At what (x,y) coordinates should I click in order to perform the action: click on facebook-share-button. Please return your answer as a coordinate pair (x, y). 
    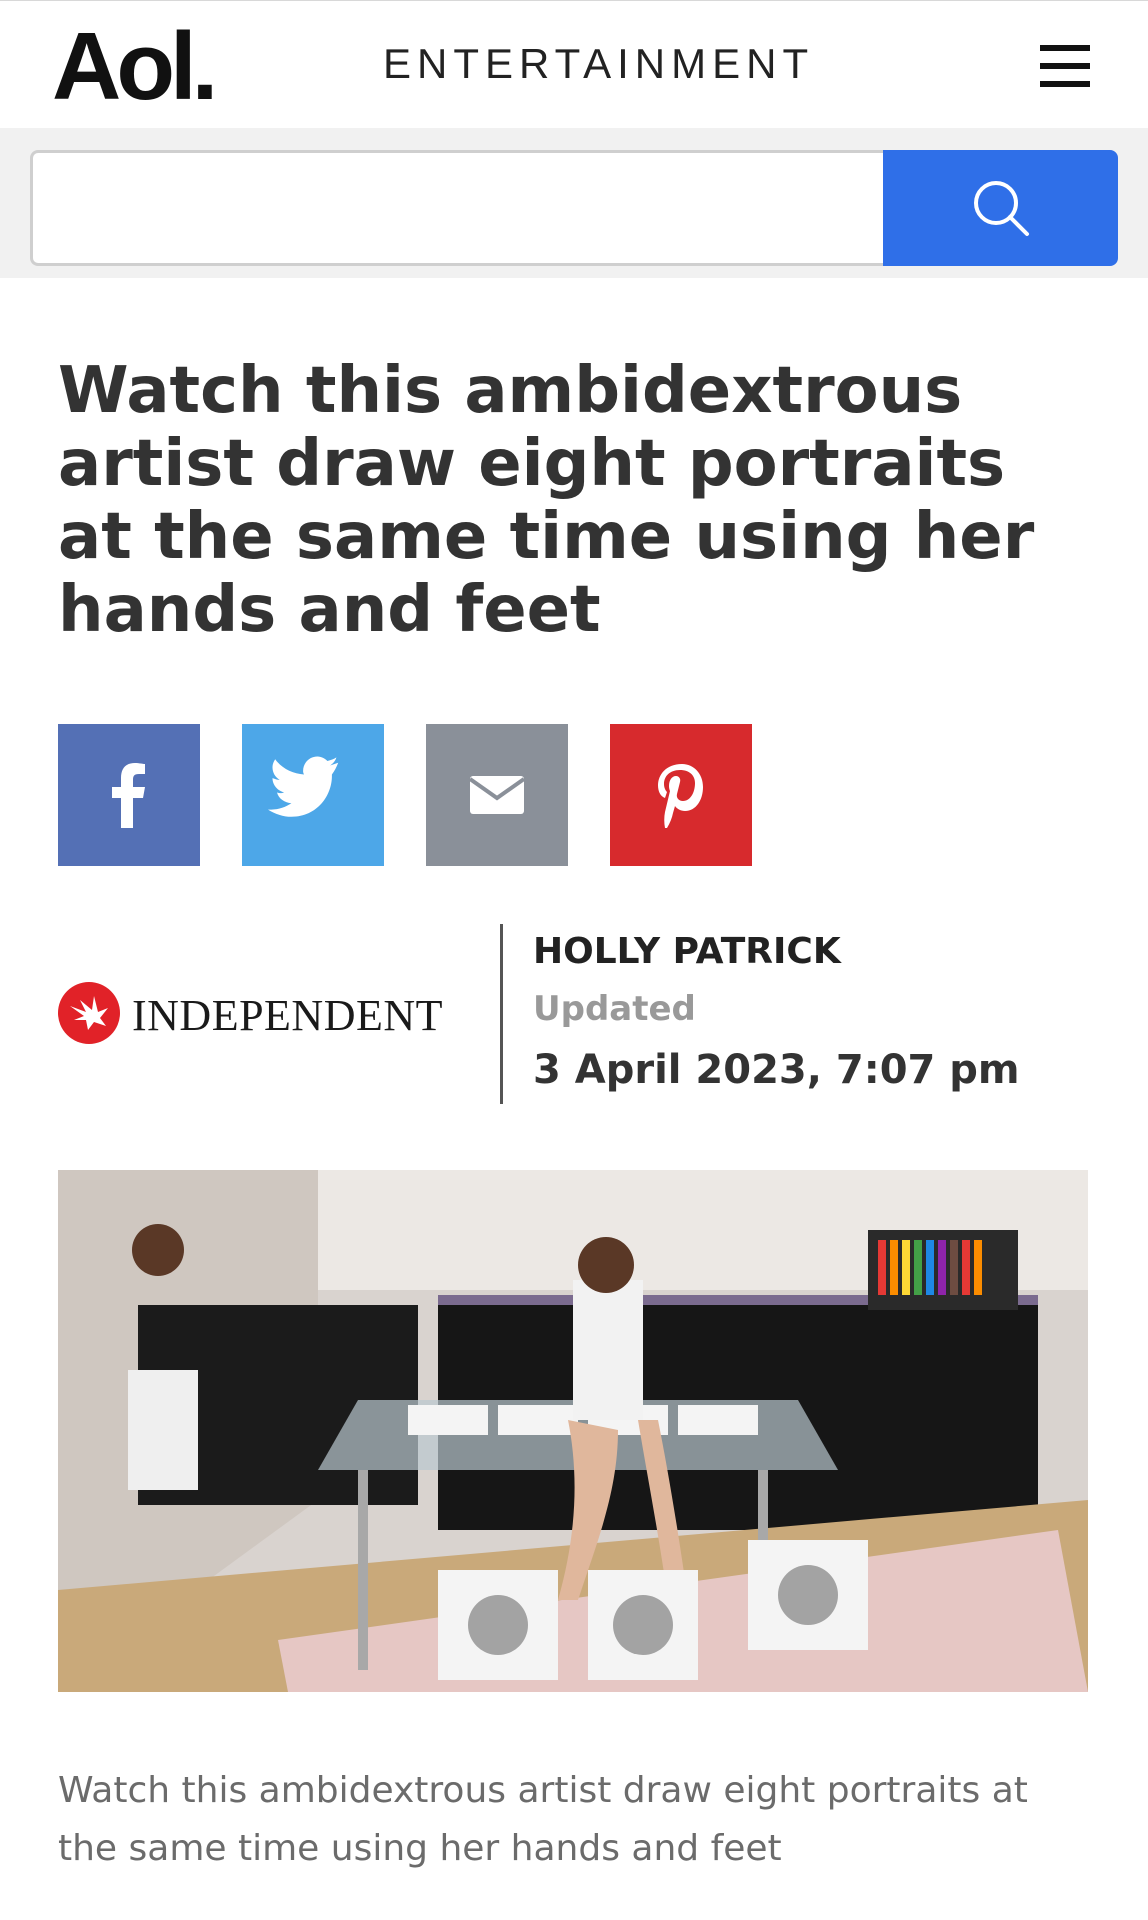
    Looking at the image, I should click on (129, 795).